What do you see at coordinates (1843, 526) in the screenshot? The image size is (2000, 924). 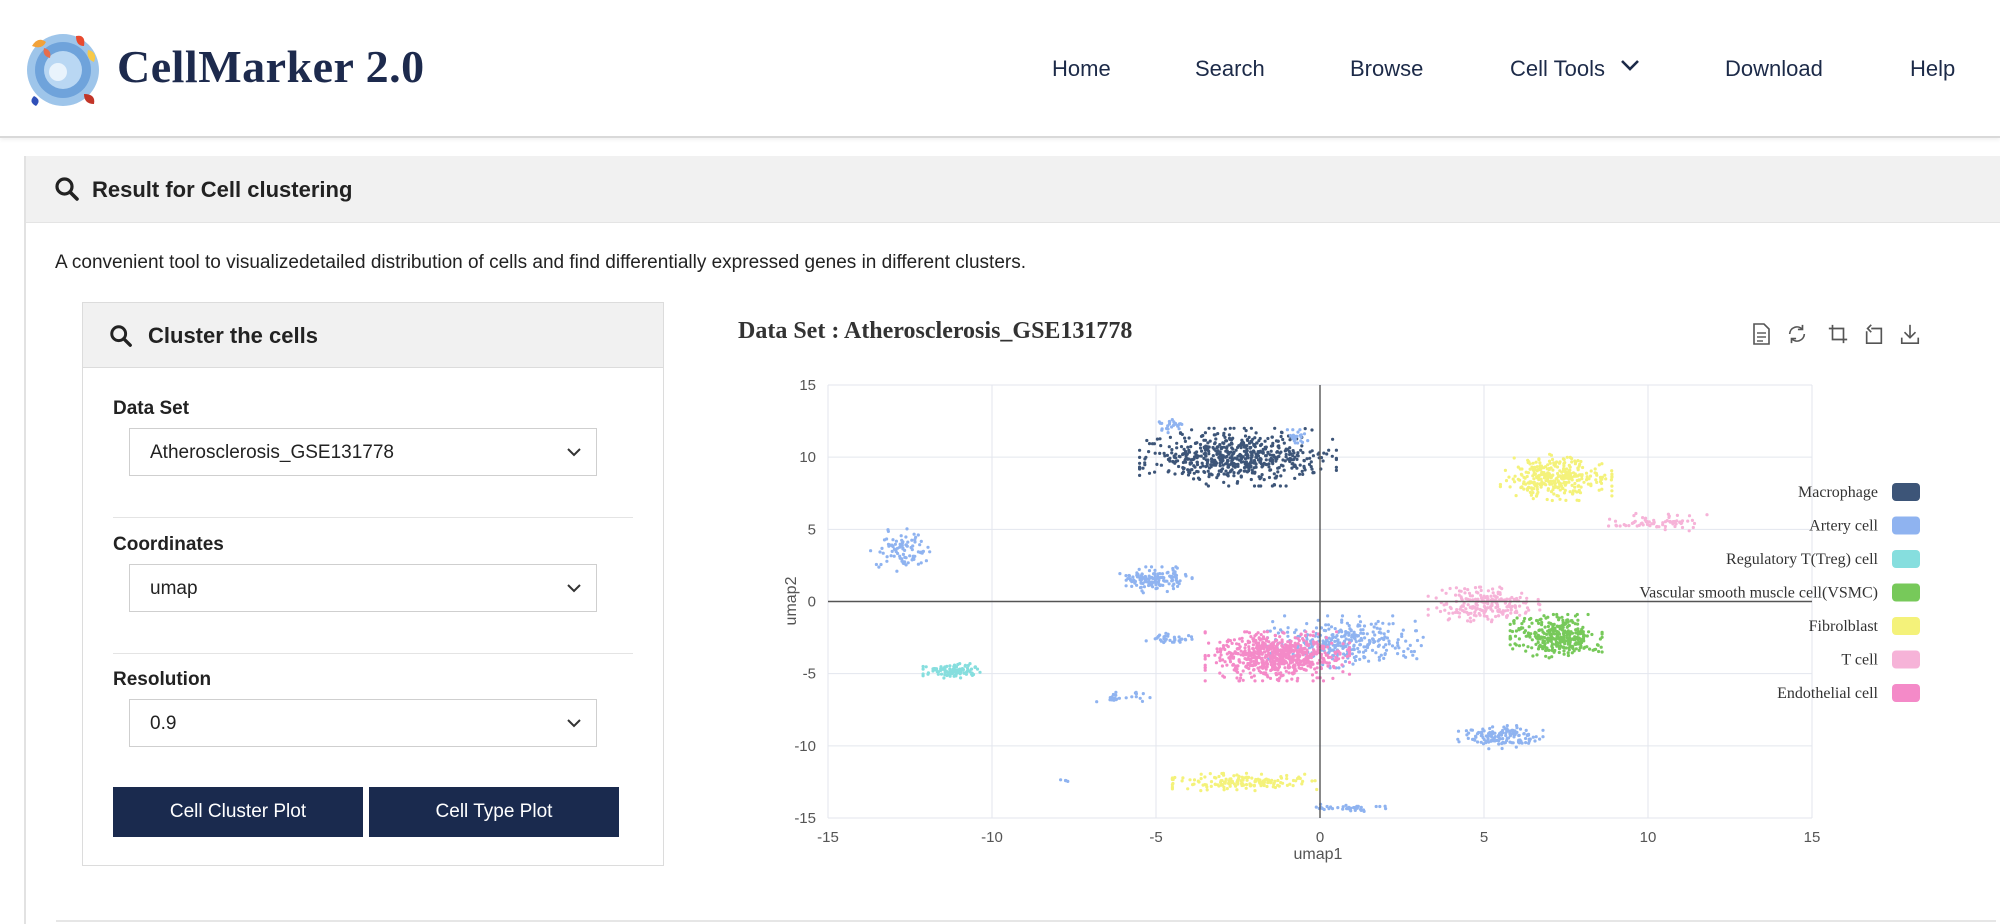 I see `legend-label: Artery cell` at bounding box center [1843, 526].